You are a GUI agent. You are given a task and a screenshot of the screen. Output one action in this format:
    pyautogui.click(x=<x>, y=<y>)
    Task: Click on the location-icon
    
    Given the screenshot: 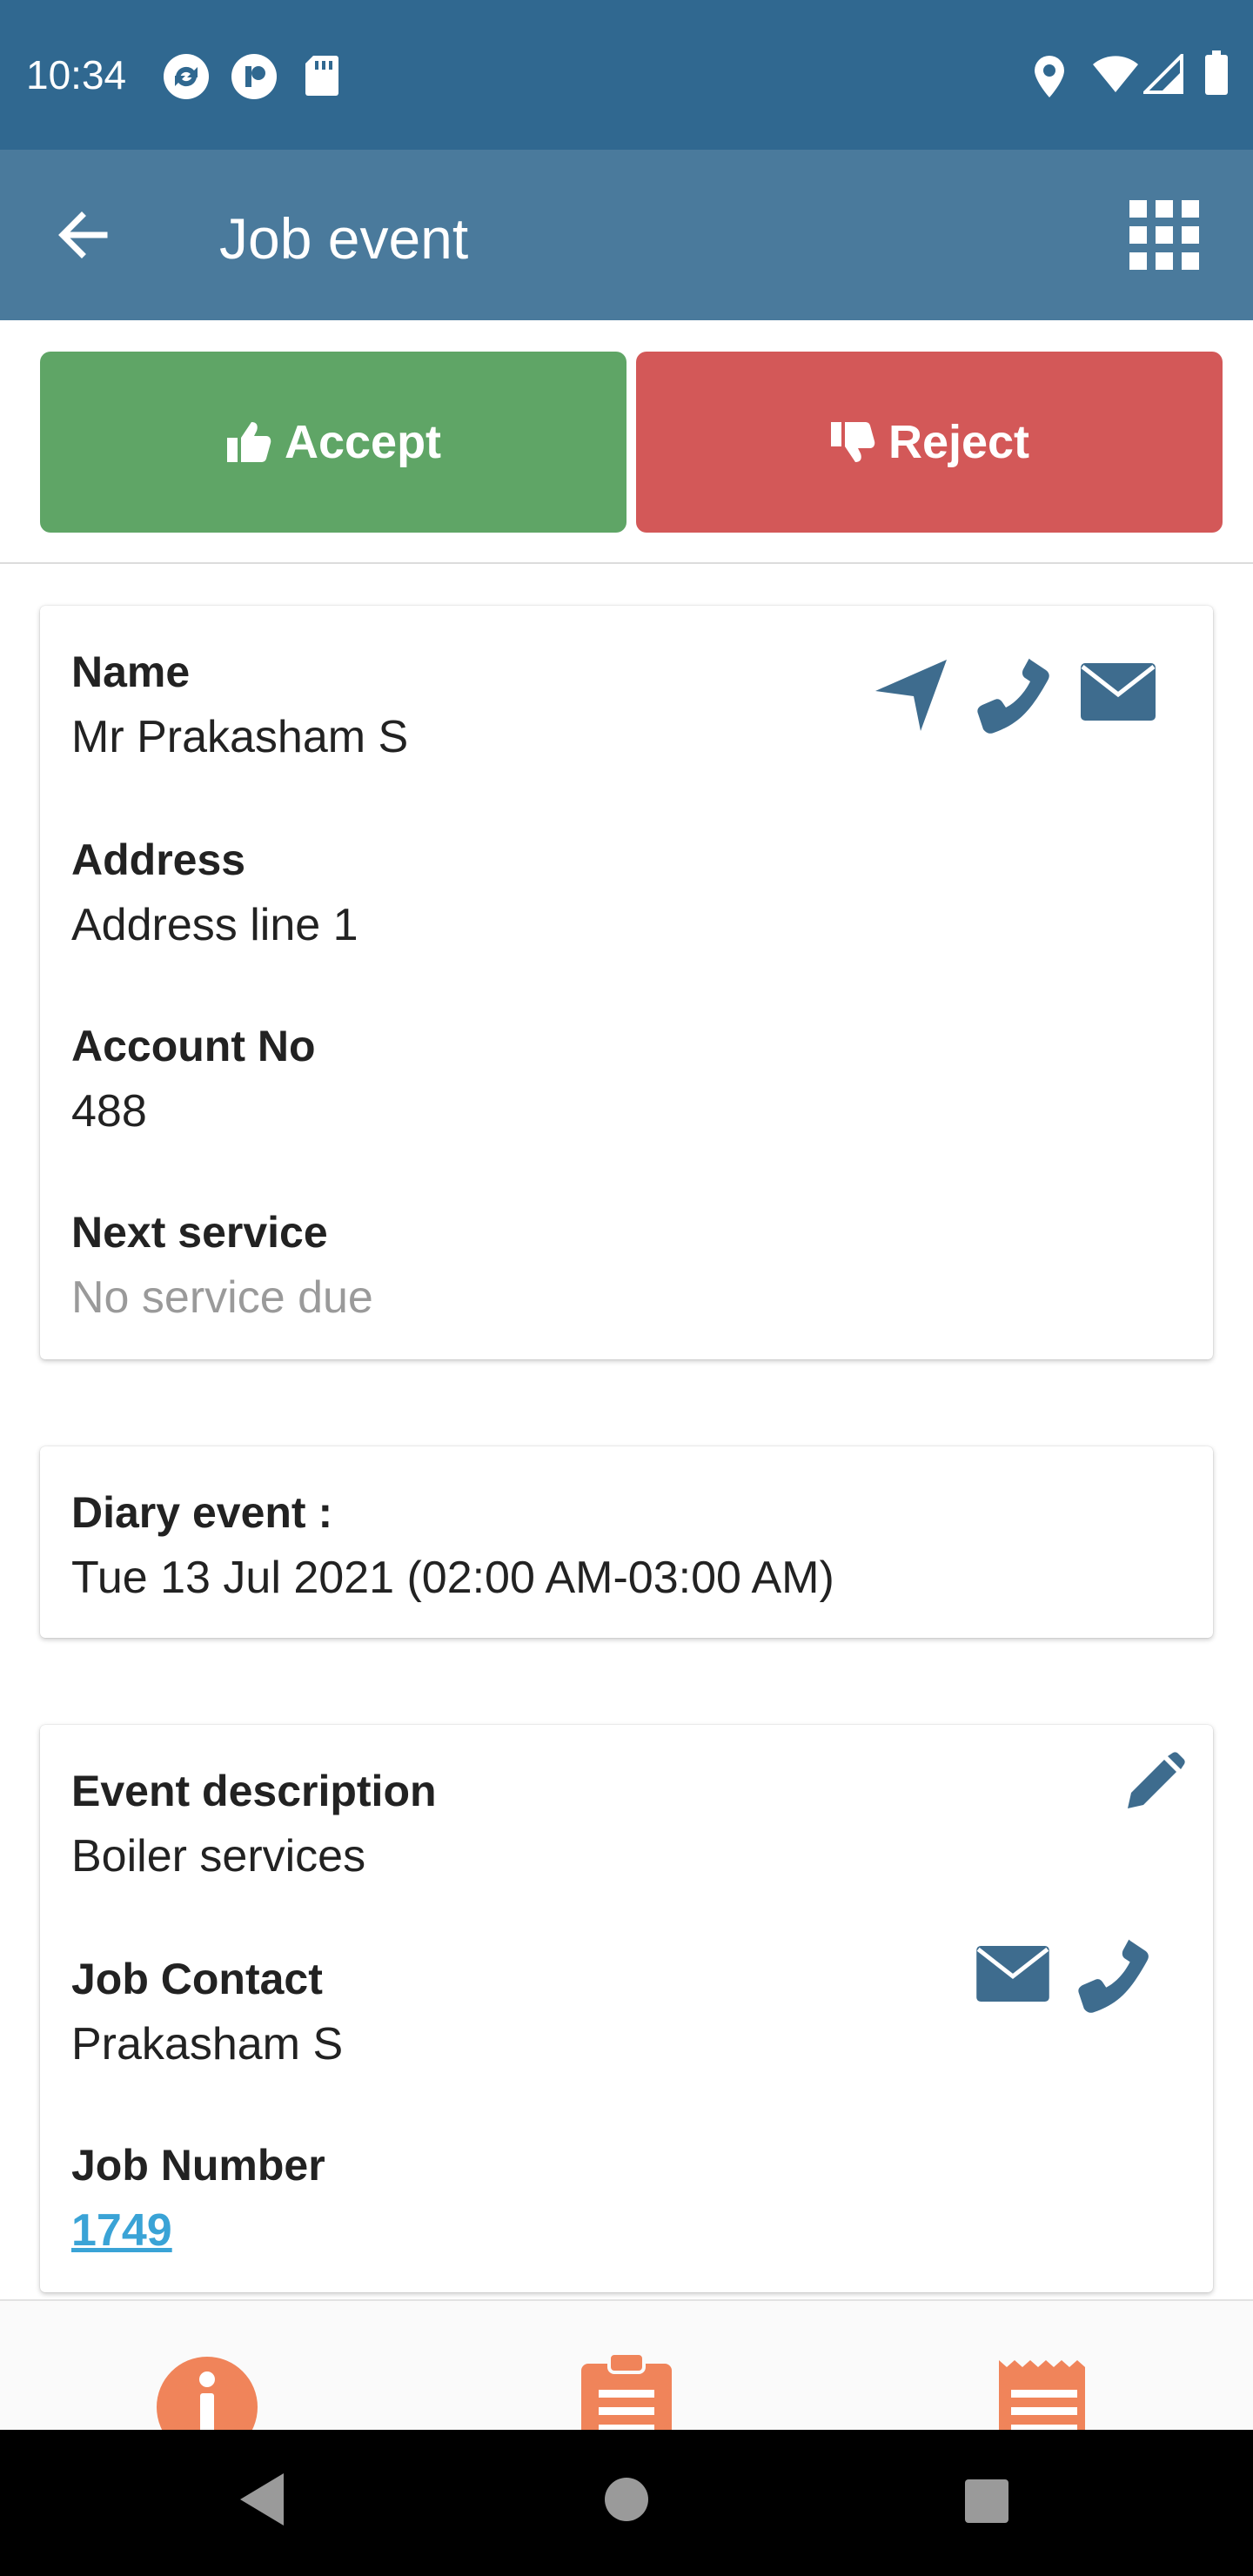 What is the action you would take?
    pyautogui.click(x=1049, y=79)
    